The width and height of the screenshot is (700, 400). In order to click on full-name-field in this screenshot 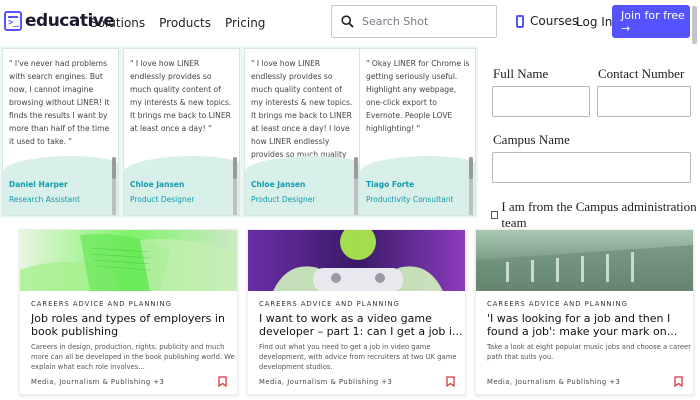, I will do `click(541, 101)`.